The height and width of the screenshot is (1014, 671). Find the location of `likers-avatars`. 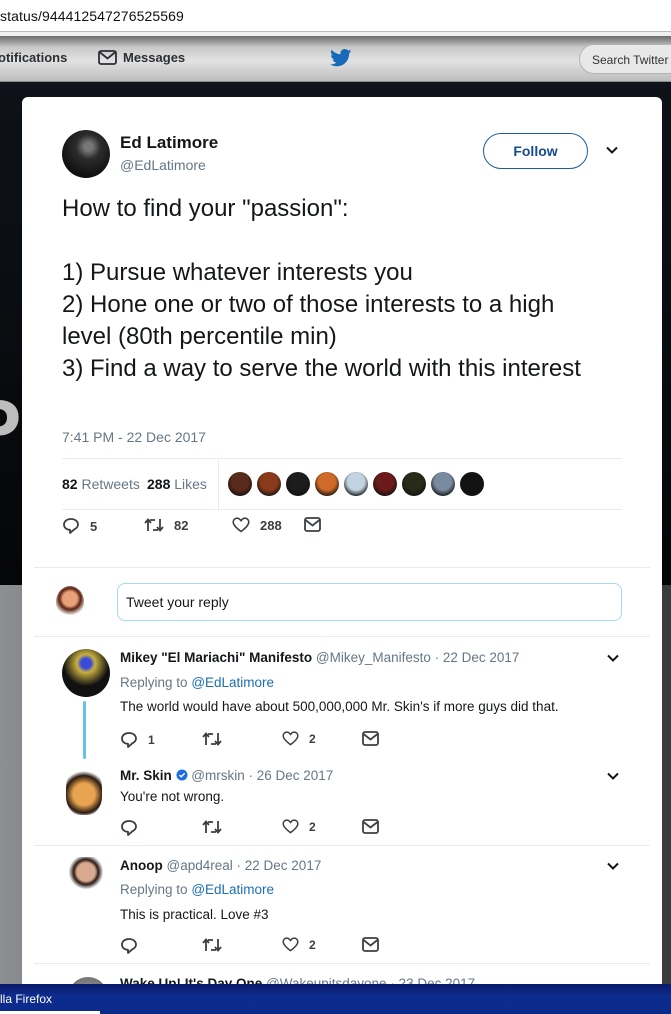

likers-avatars is located at coordinates (358, 484).